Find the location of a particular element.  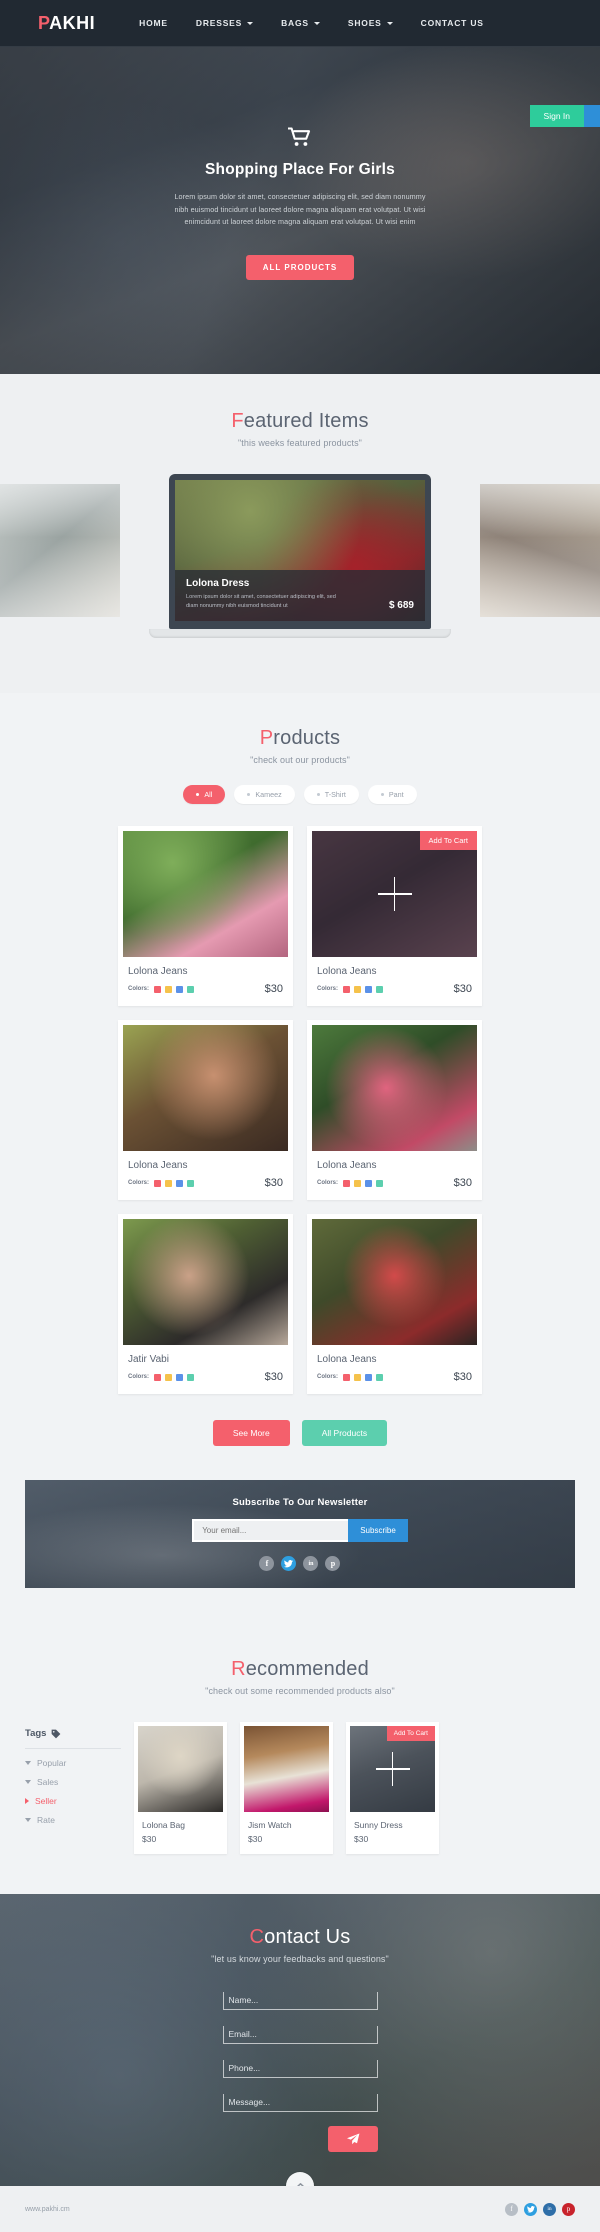

product-meta: Colors: $30 is located at coordinates (205, 1183).